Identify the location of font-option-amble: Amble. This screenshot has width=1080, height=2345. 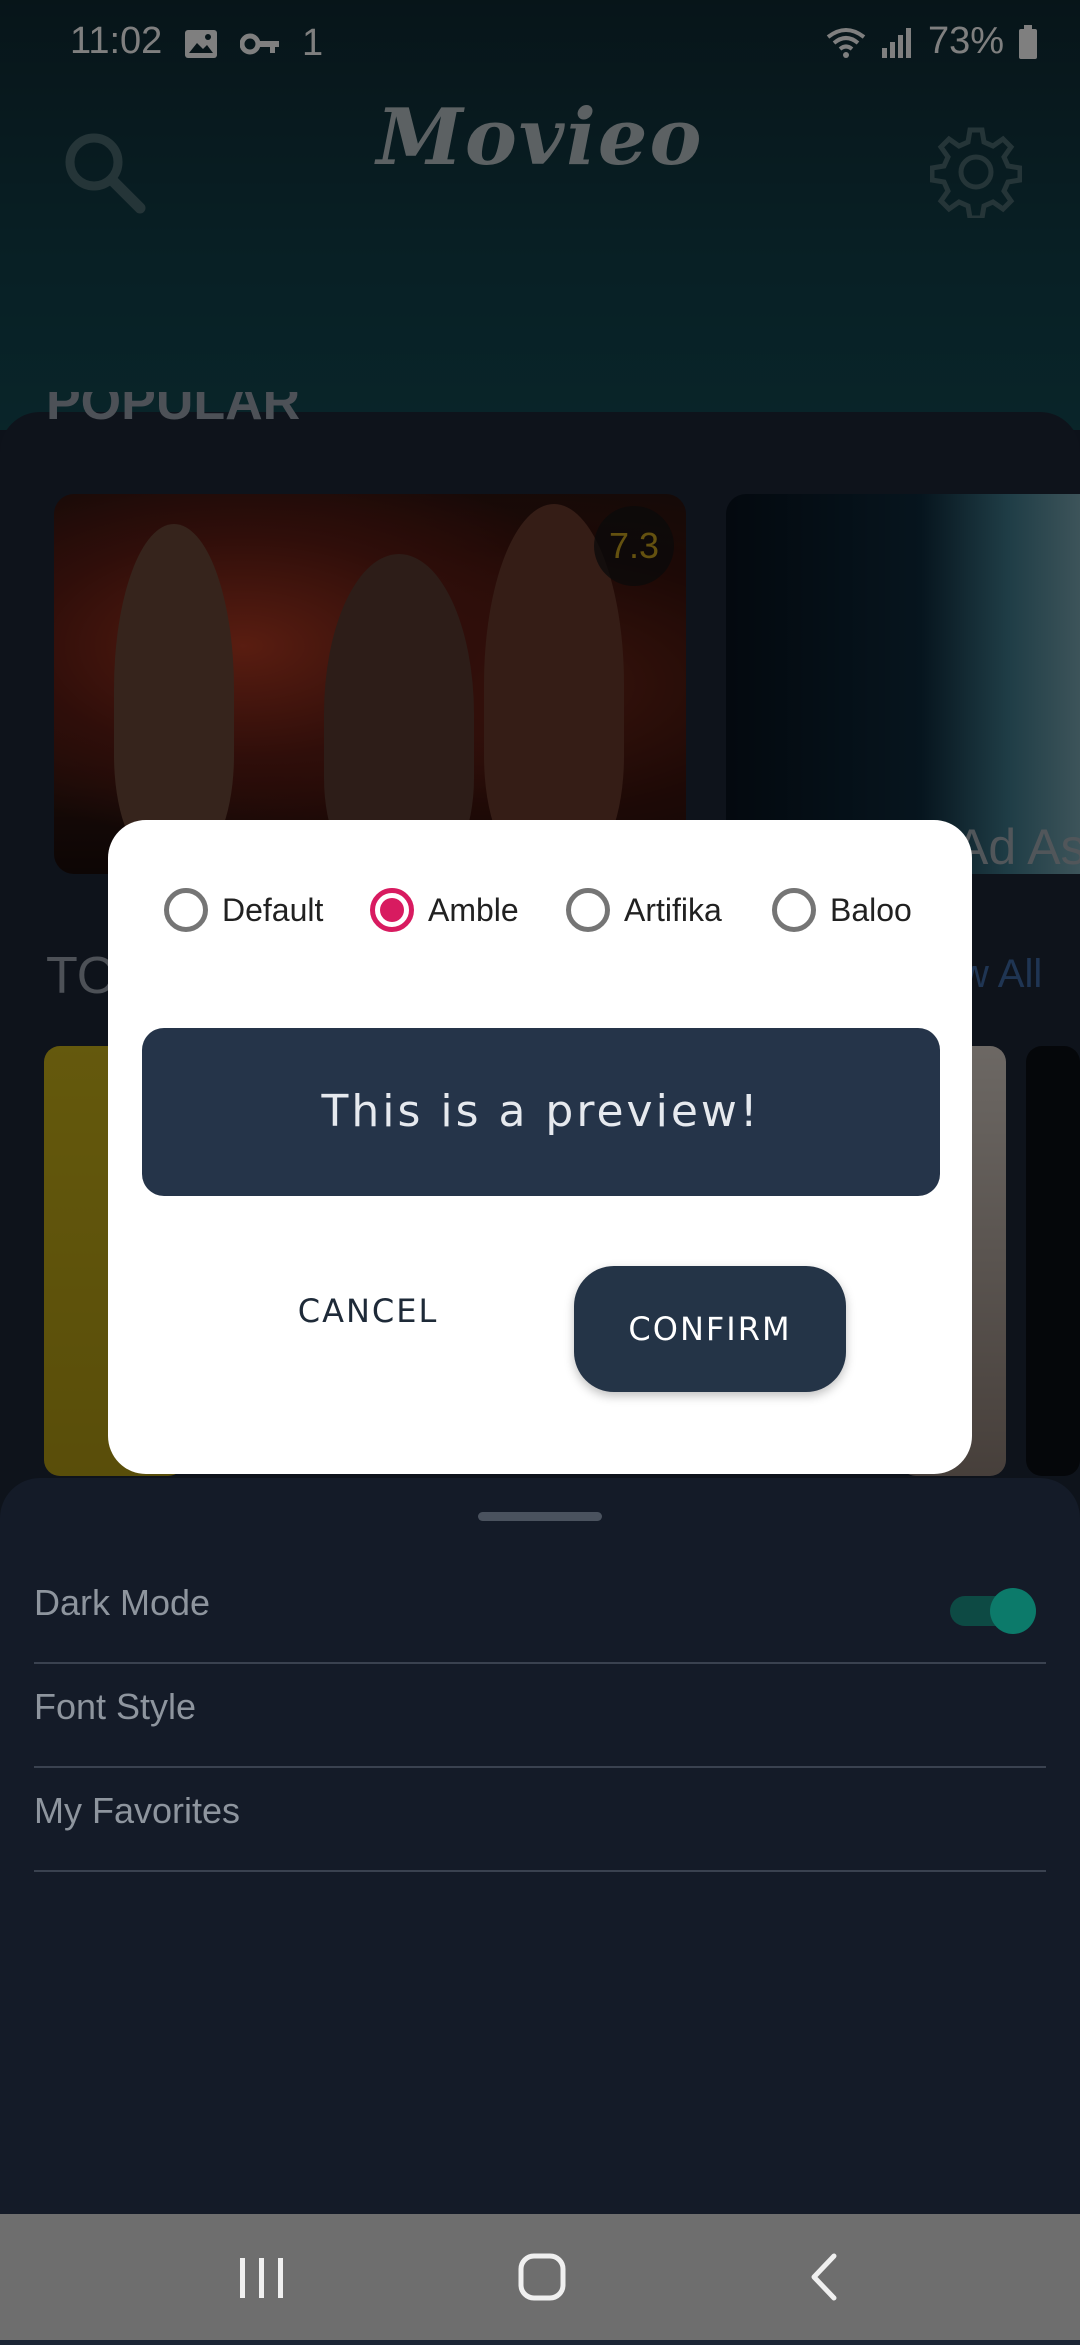
(444, 910).